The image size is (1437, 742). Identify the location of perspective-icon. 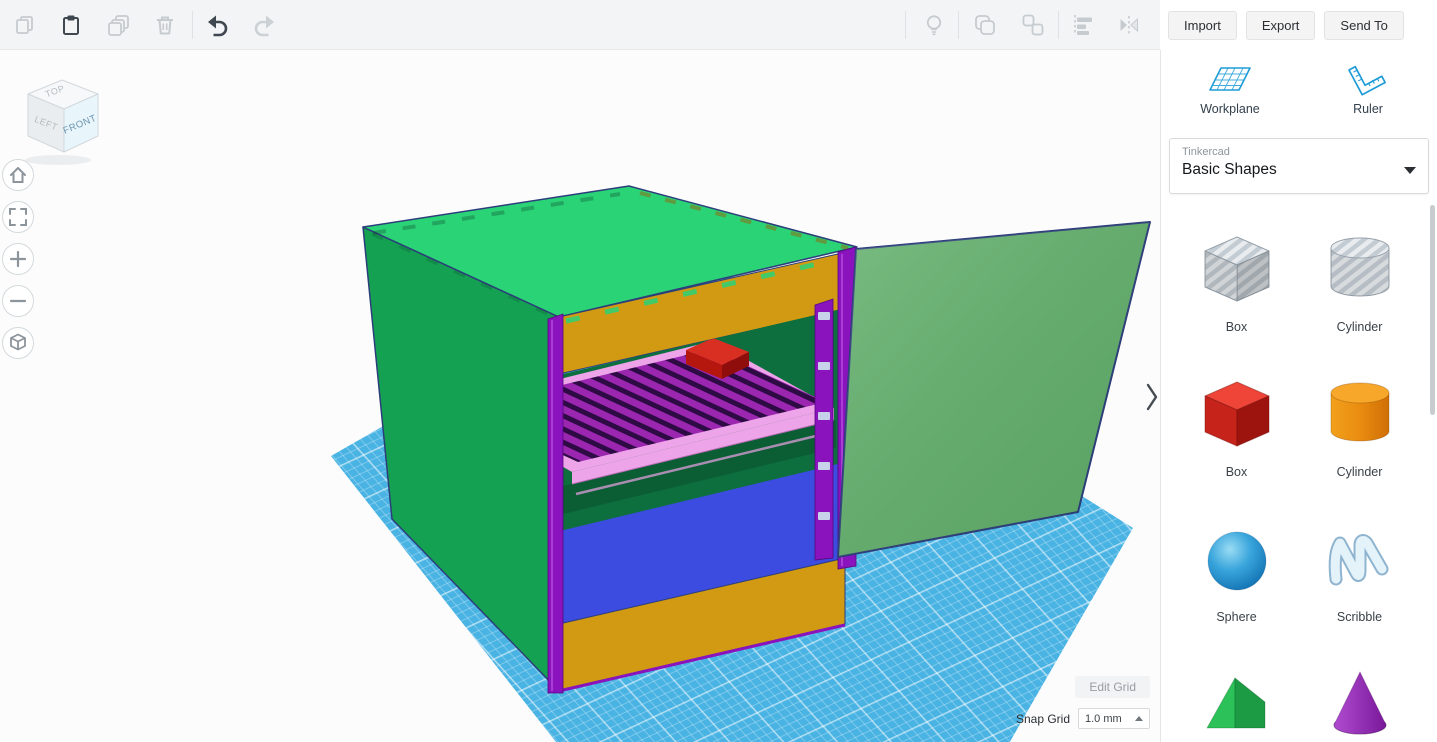
(18, 342).